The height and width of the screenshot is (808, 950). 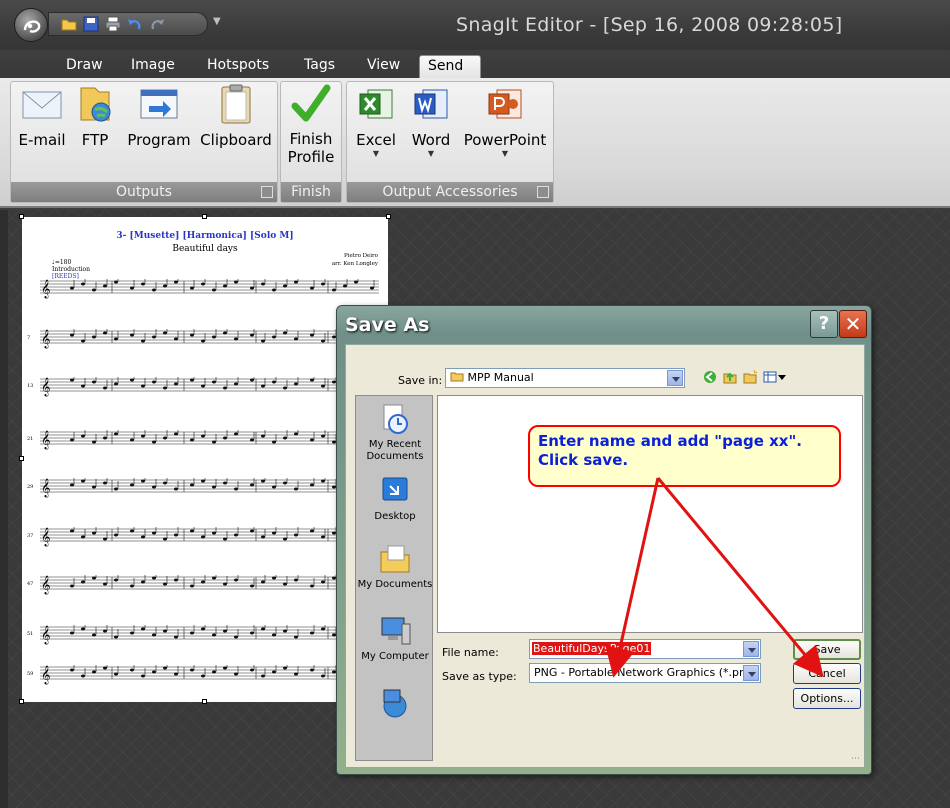 What do you see at coordinates (632, 577) in the screenshot?
I see `arrow-to-file-name` at bounding box center [632, 577].